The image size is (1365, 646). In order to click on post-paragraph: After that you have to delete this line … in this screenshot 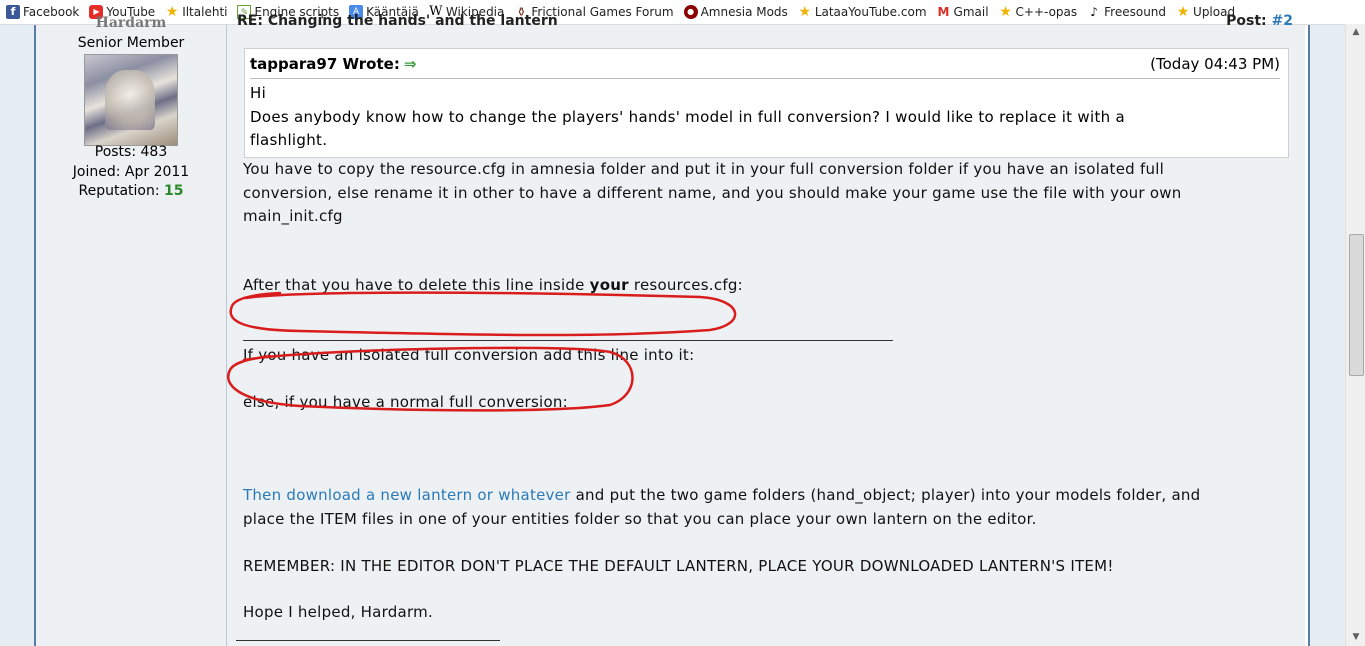, I will do `click(493, 286)`.